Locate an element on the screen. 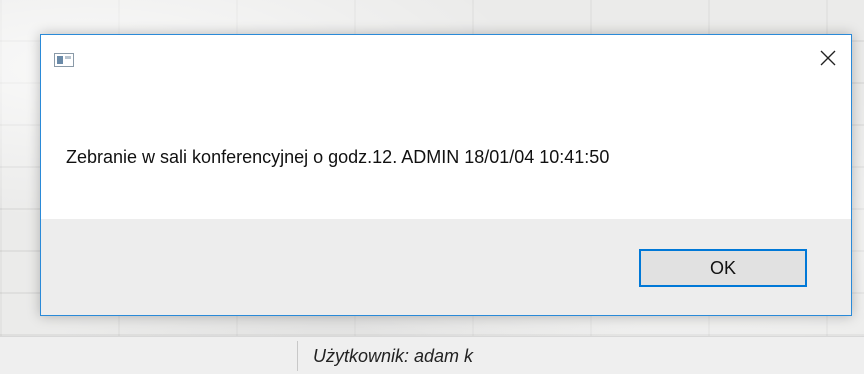 The height and width of the screenshot is (374, 864). app-window-icon is located at coordinates (64, 60).